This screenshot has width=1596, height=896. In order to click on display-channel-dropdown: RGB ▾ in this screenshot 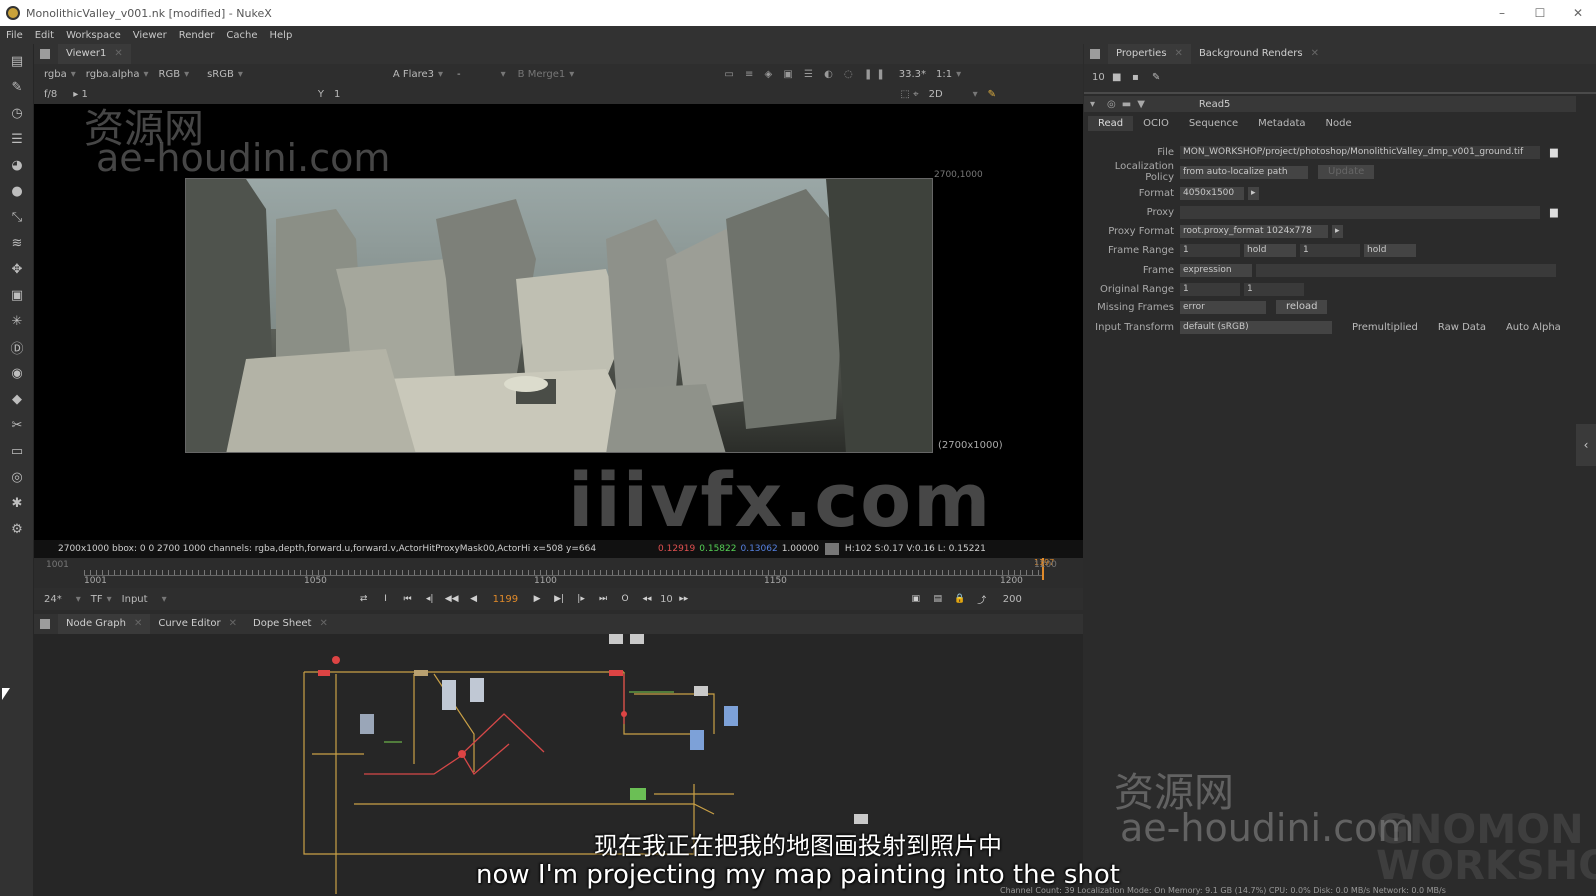, I will do `click(174, 74)`.